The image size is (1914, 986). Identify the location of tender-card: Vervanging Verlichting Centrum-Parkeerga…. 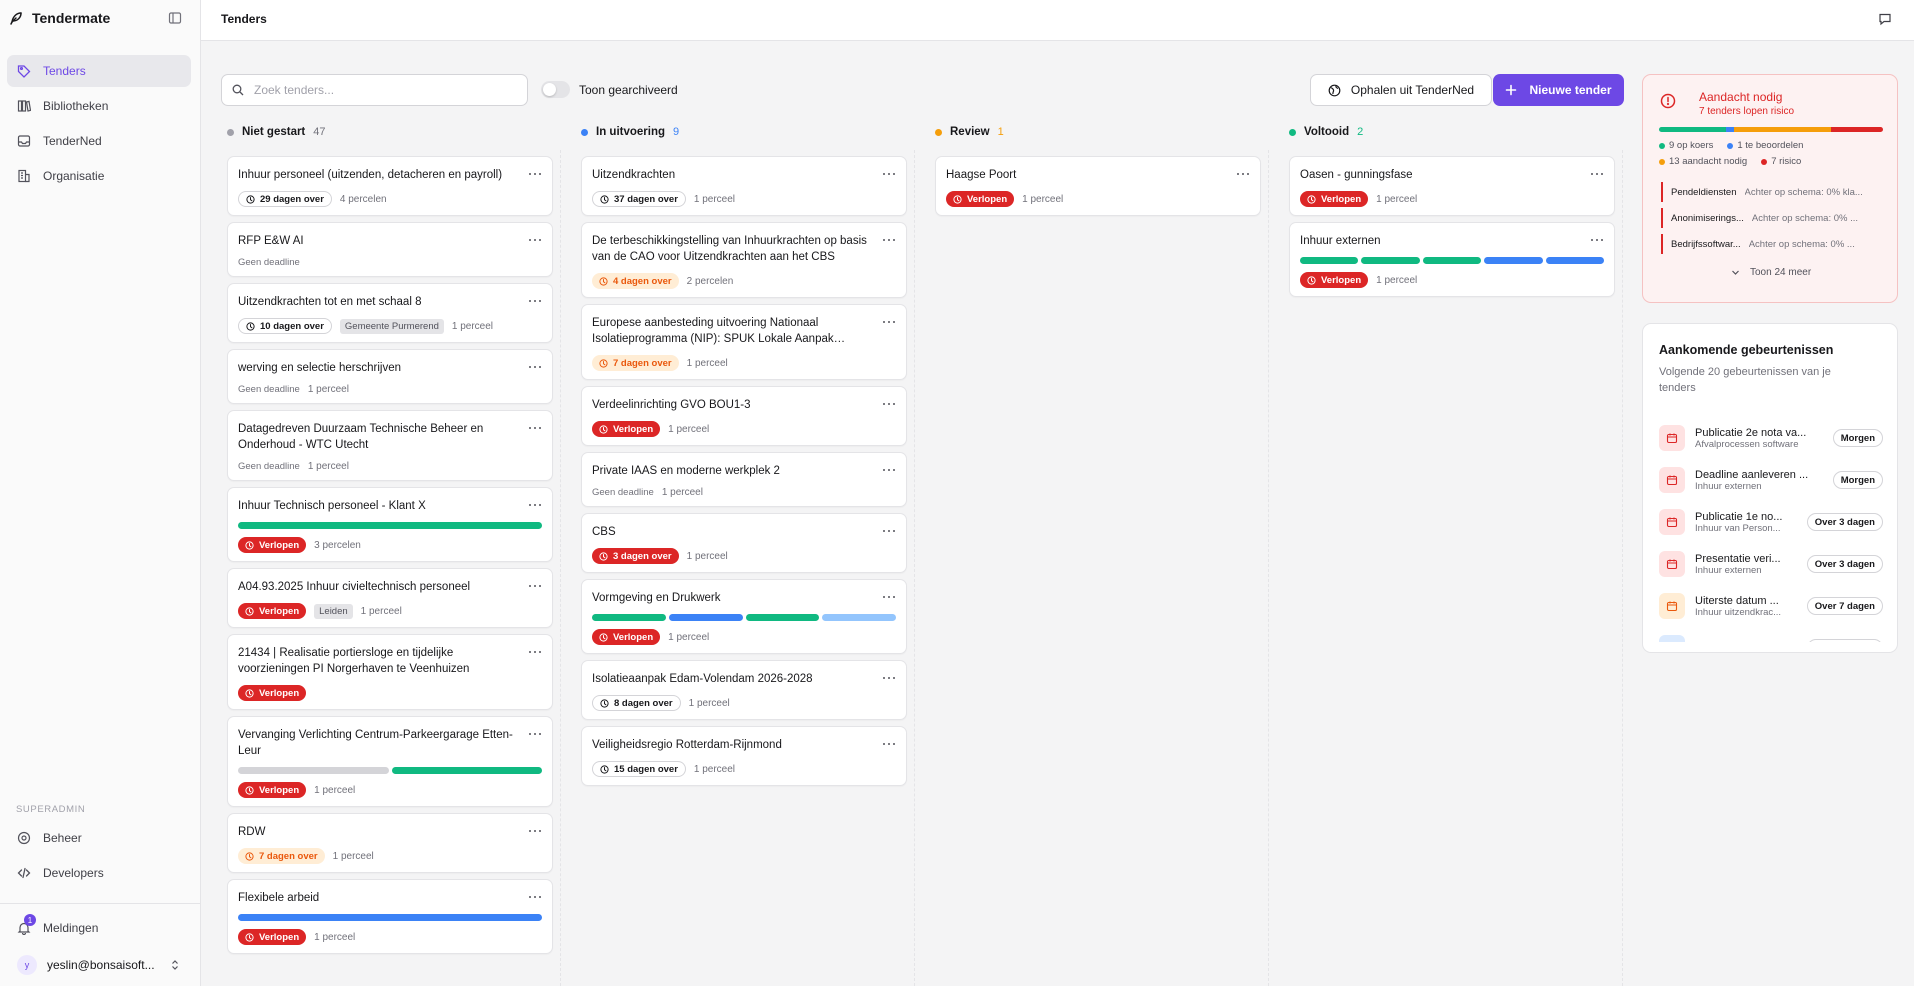
(390, 761).